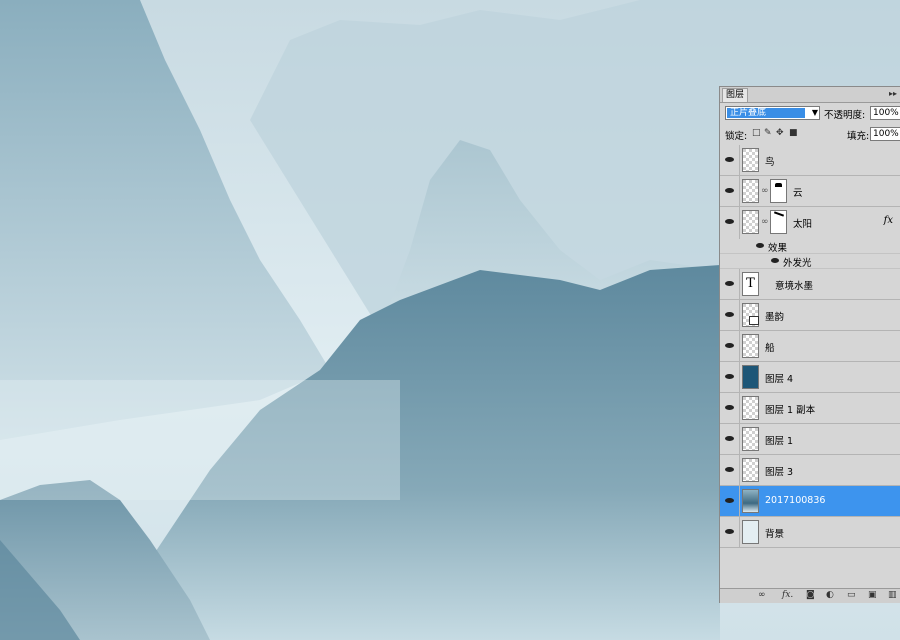  What do you see at coordinates (845, 115) in the screenshot?
I see `opacity-label: 不透明度:` at bounding box center [845, 115].